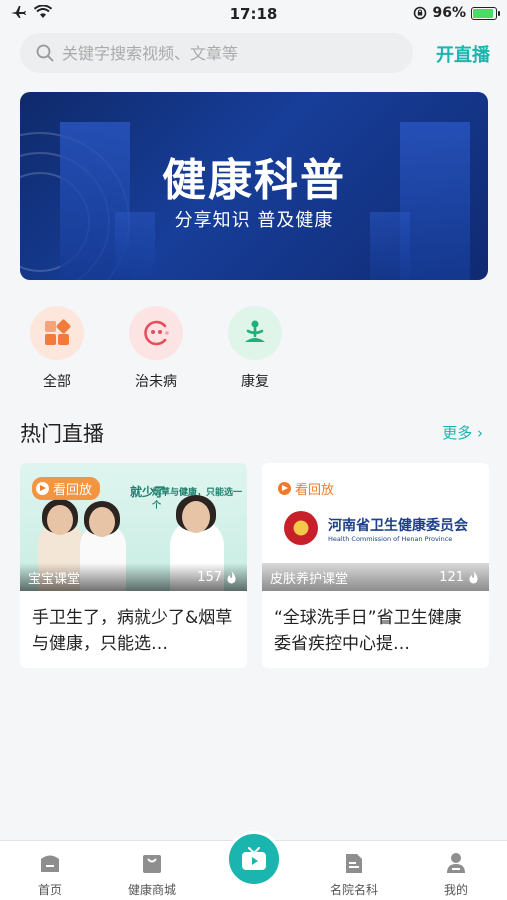 The height and width of the screenshot is (900, 507). What do you see at coordinates (456, 874) in the screenshot?
I see `tab-profile: 我的` at bounding box center [456, 874].